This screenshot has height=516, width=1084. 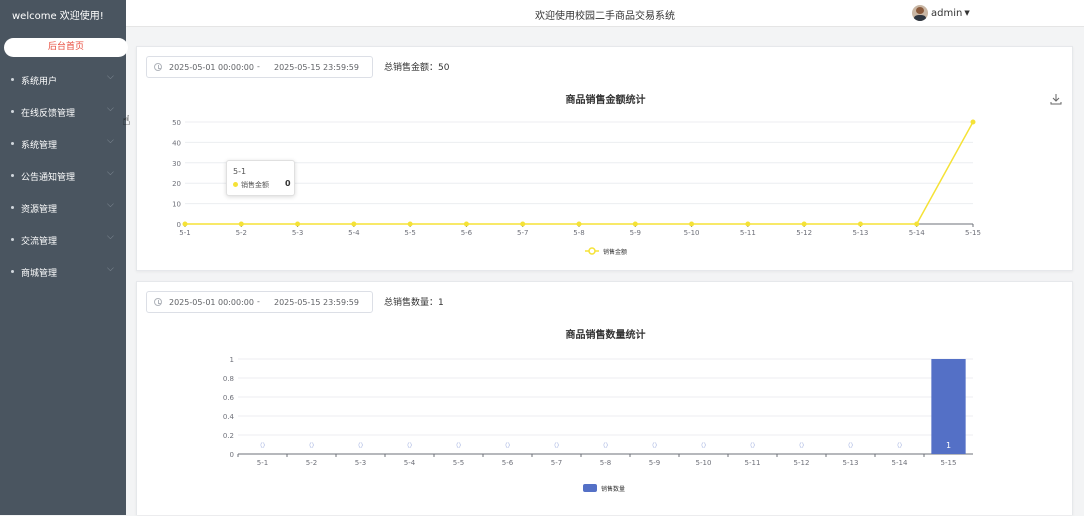 I want to click on sidebar-item-resources: 资源管理 ⌵, so click(x=63, y=208).